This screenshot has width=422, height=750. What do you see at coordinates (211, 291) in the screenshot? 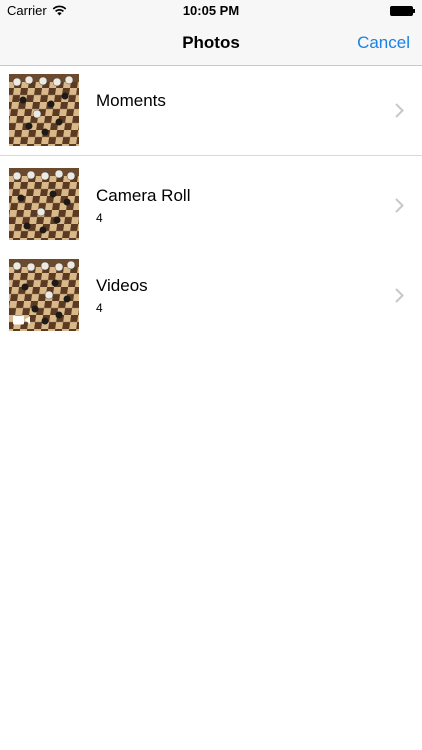
I see `album-row-videos: Videos 4` at bounding box center [211, 291].